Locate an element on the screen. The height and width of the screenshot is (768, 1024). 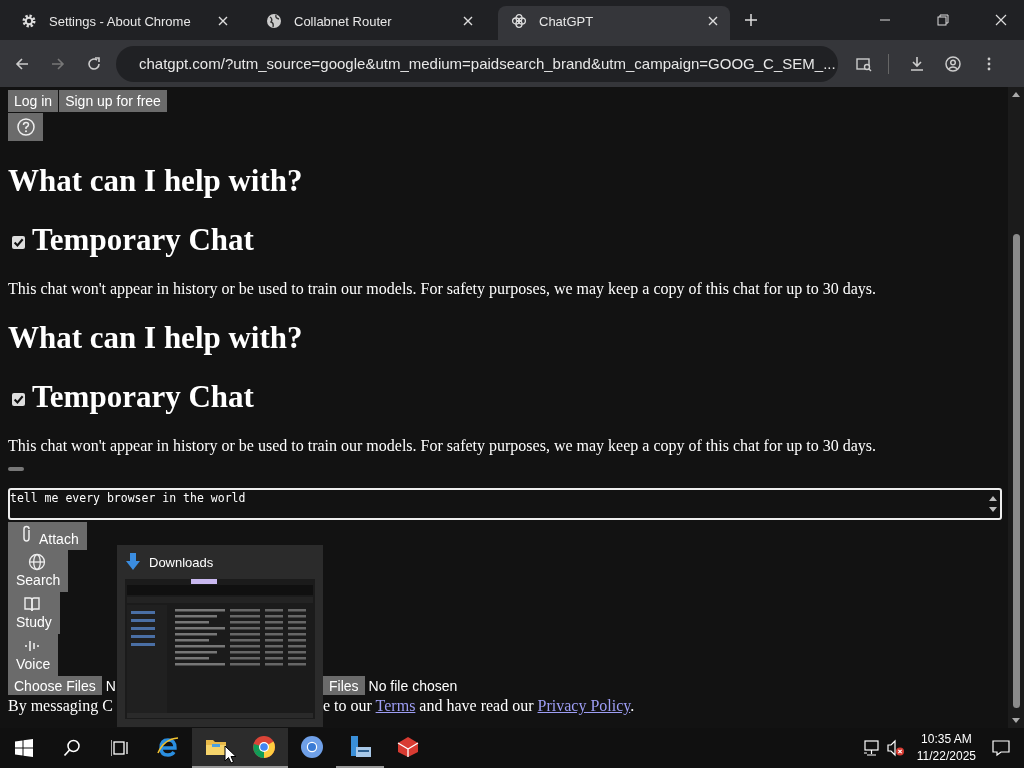
question-icon is located at coordinates (25, 127).